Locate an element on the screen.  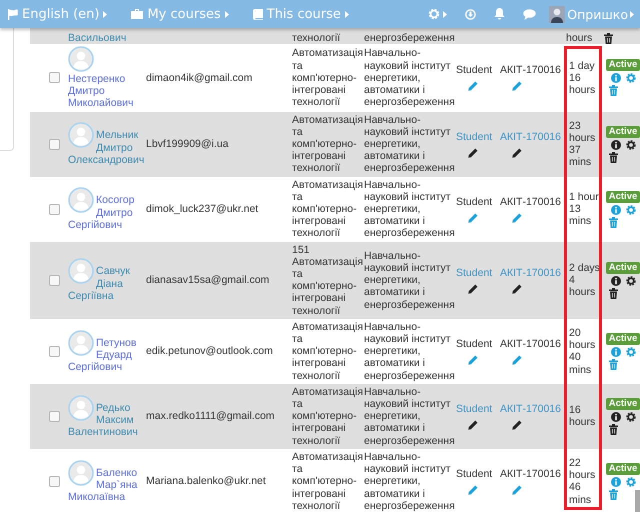
enrolment-time-text: 20 hours 40 mins is located at coordinates (582, 351).